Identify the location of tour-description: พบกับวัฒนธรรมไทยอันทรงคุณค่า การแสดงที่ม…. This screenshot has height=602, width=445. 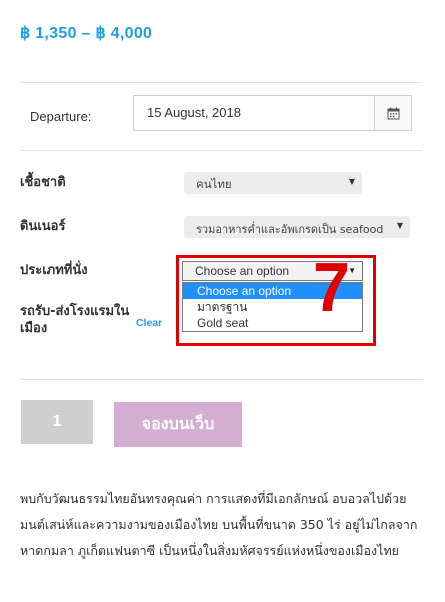
(219, 524).